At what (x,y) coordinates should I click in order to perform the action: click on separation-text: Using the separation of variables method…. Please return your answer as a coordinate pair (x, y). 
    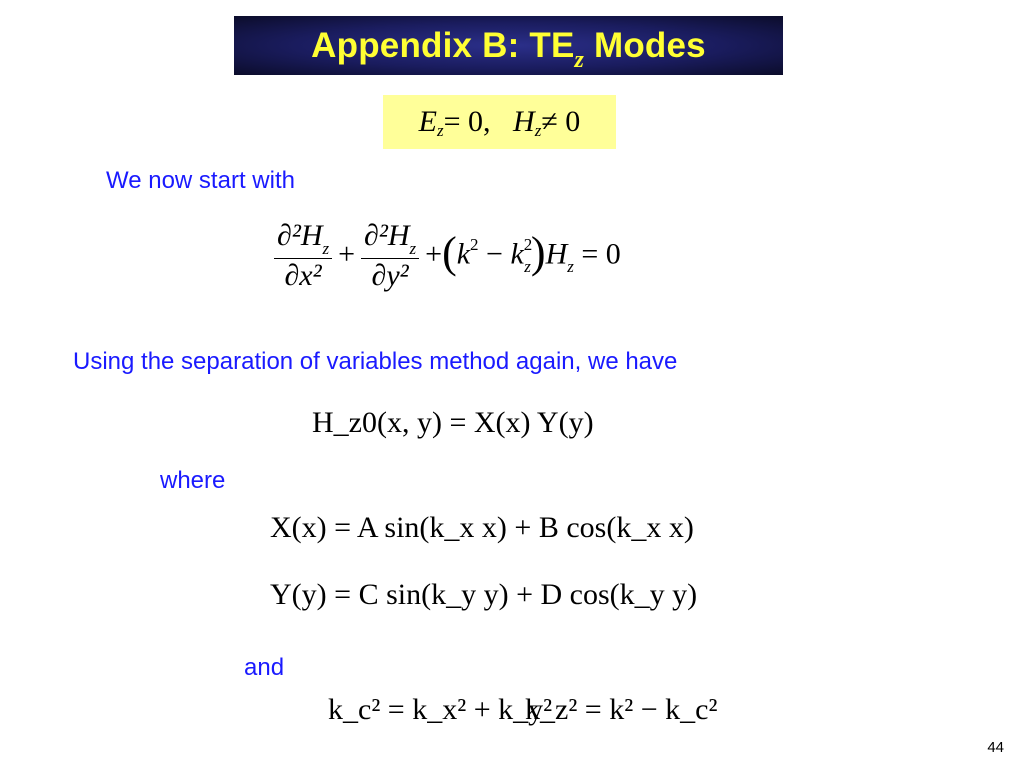
    Looking at the image, I should click on (375, 361).